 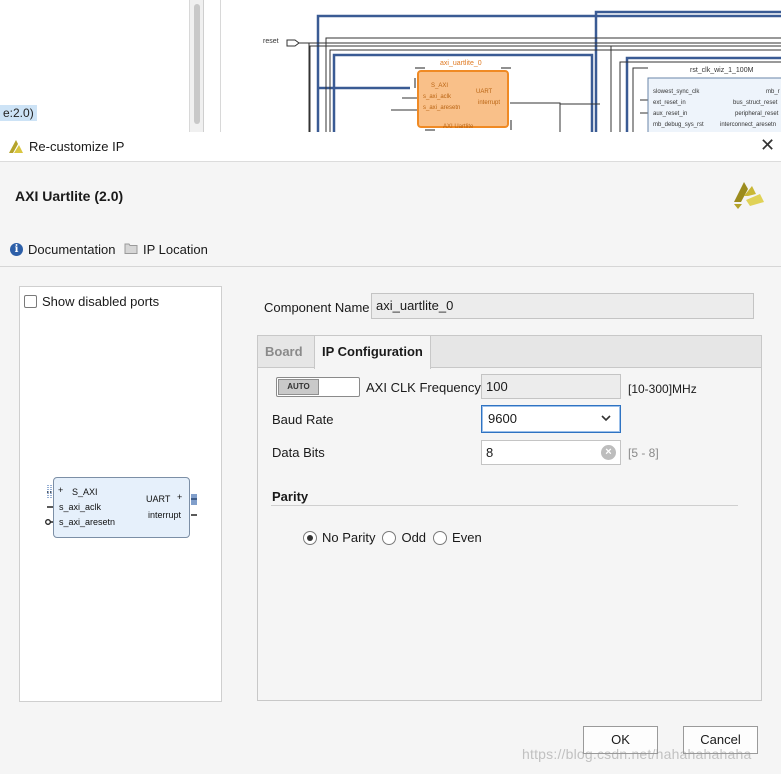 I want to click on dialog-titlebar: Re-customize IP ✕, so click(x=390, y=147).